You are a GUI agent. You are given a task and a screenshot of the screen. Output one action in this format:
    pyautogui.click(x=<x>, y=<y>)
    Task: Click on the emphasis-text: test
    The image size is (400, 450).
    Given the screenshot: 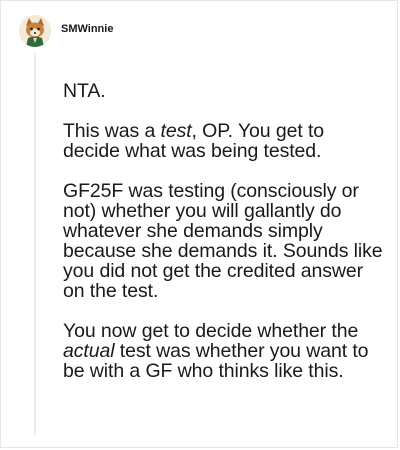 What is the action you would take?
    pyautogui.click(x=176, y=131)
    